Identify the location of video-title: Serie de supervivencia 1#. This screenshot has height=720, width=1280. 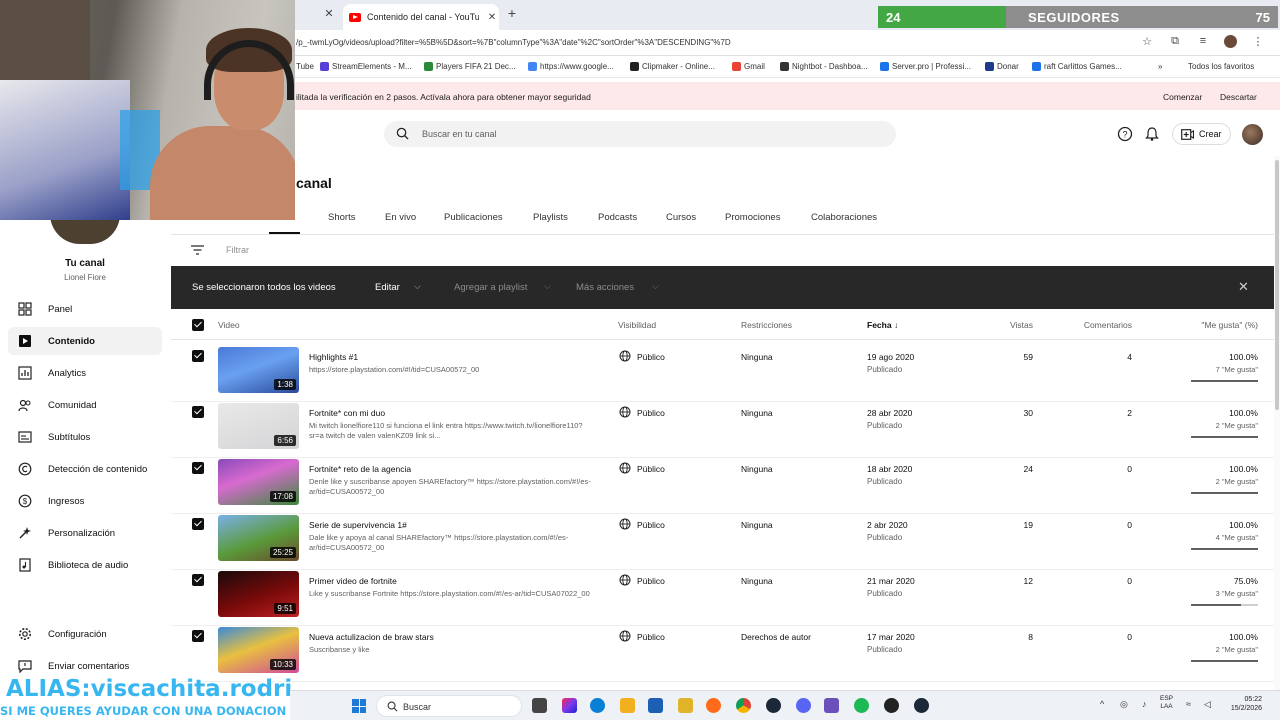
(358, 525).